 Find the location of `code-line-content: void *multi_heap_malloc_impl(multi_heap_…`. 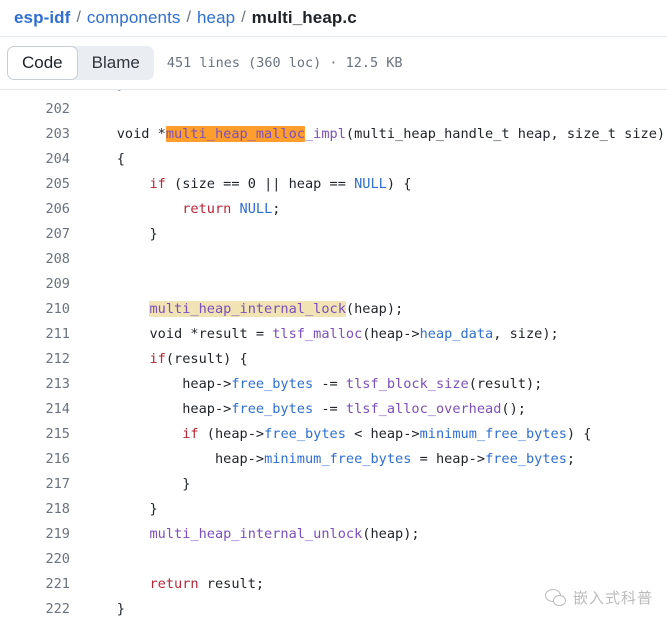

code-line-content: void *multi_heap_malloc_impl(multi_heap_… is located at coordinates (375, 133).